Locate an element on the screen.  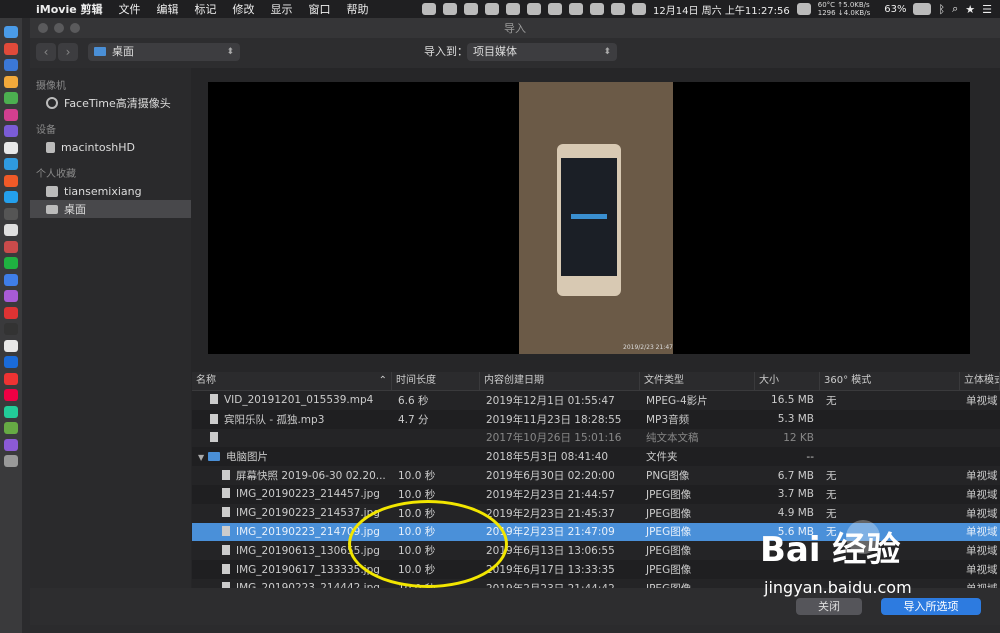
table-row: 2017年10月26日 15:01:16 纯文本文稿 12 KB is located at coordinates (596, 438).